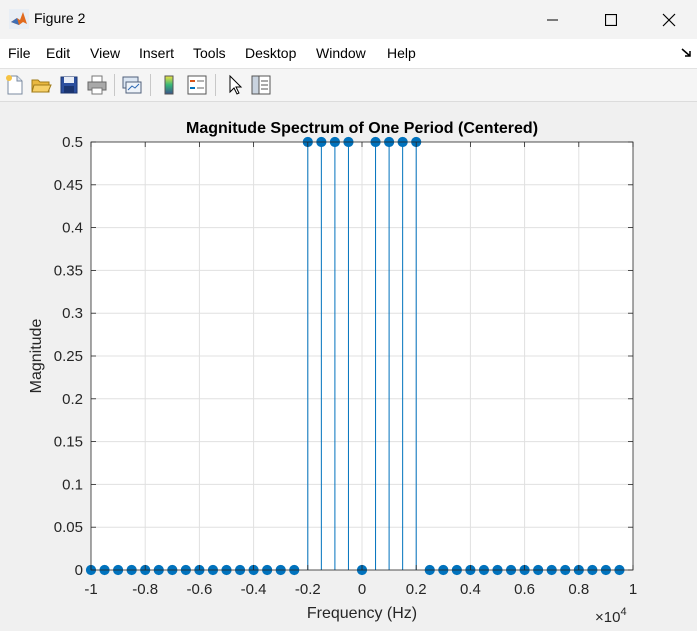 This screenshot has width=697, height=631. I want to click on y-tick-label: 0.5, so click(72, 142).